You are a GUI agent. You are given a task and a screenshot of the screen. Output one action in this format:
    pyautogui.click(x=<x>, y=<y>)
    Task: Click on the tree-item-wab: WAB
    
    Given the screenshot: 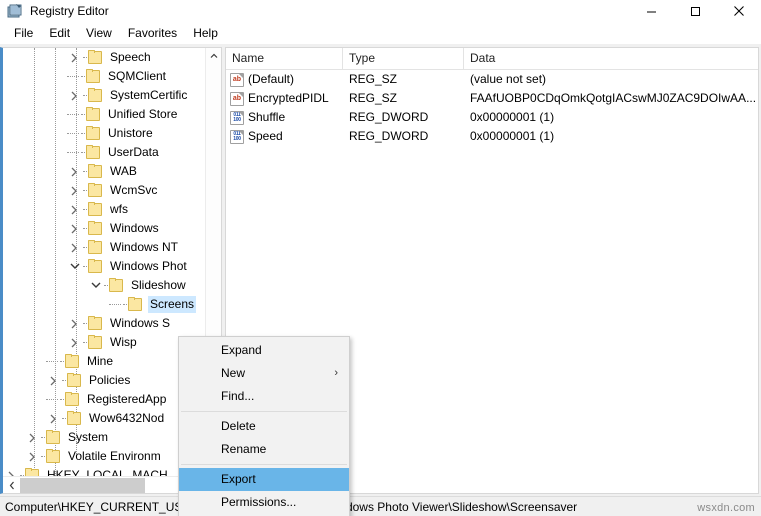 What is the action you would take?
    pyautogui.click(x=104, y=171)
    